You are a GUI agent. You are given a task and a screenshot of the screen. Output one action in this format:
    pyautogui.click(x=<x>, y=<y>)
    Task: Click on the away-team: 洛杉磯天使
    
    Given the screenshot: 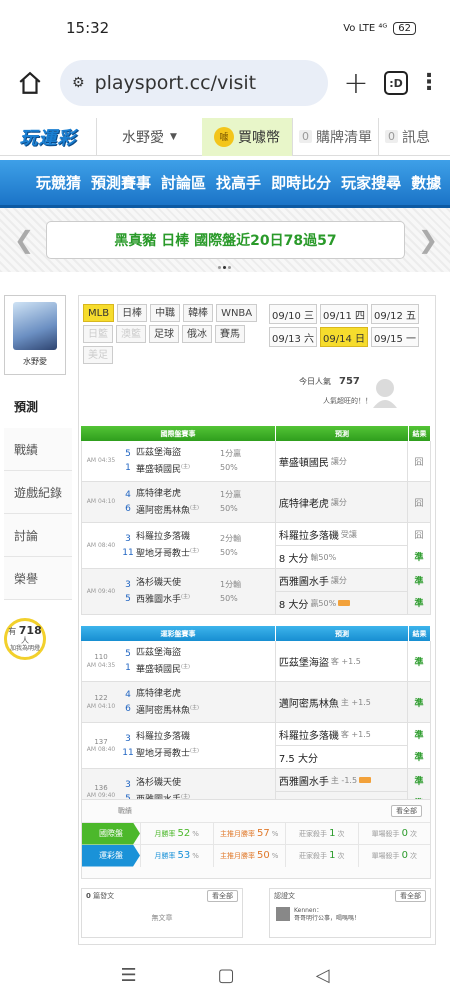 What is the action you would take?
    pyautogui.click(x=159, y=783)
    